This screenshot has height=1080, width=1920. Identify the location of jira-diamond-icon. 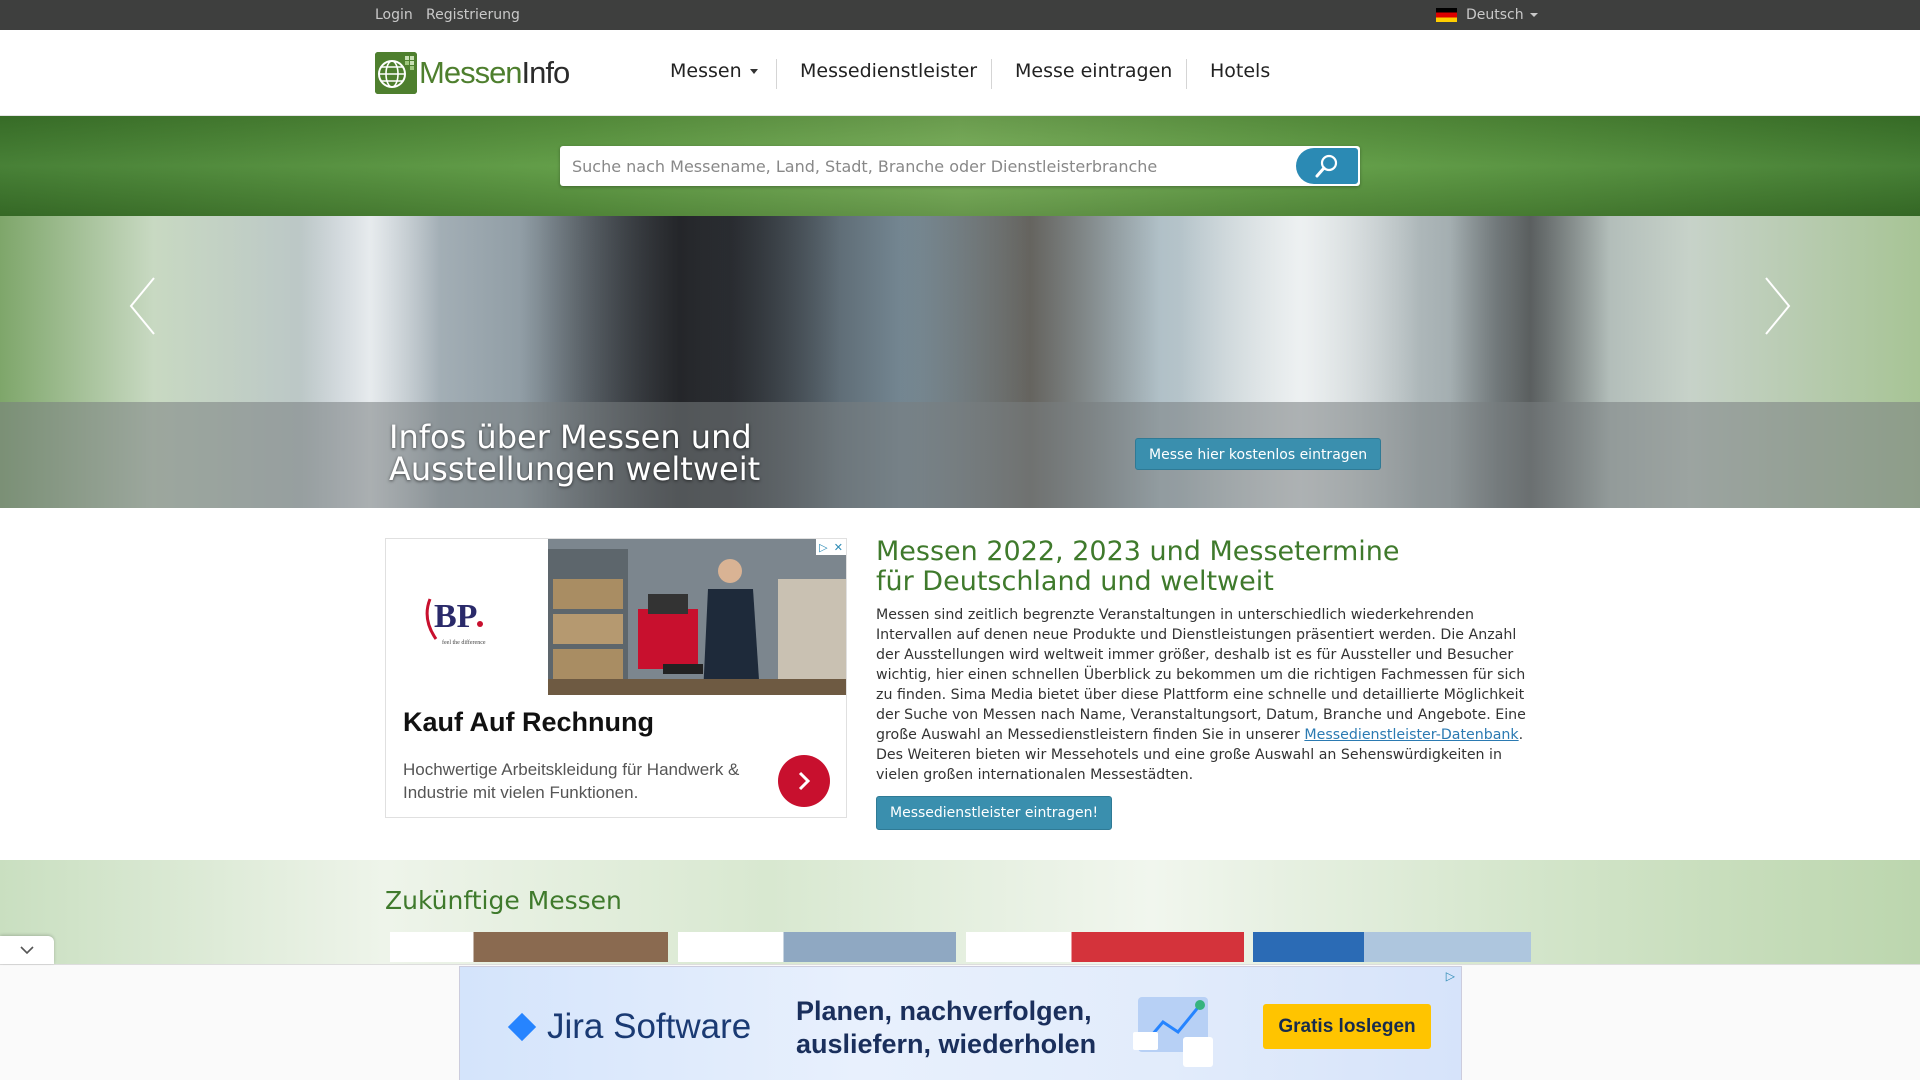
(522, 1027).